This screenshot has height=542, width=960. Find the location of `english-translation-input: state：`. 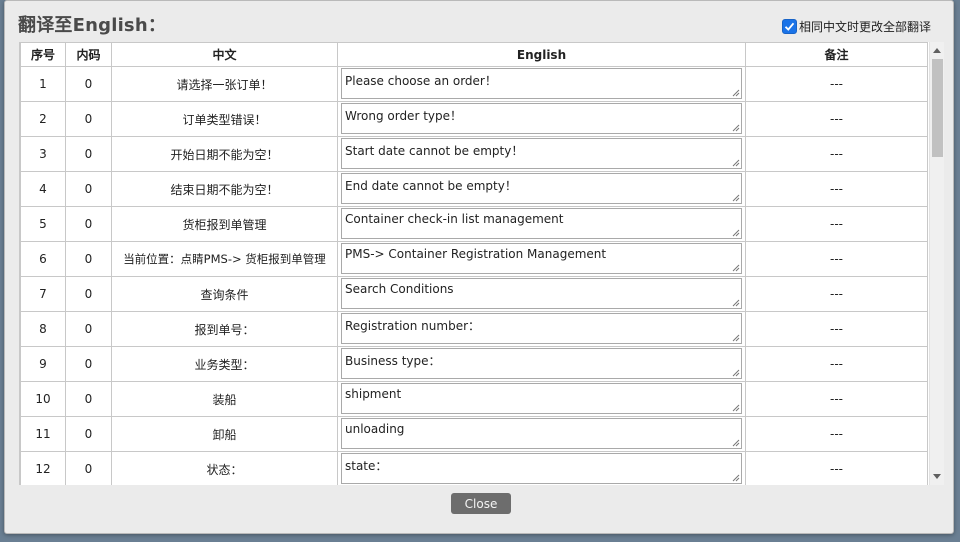

english-translation-input: state： is located at coordinates (541, 468).